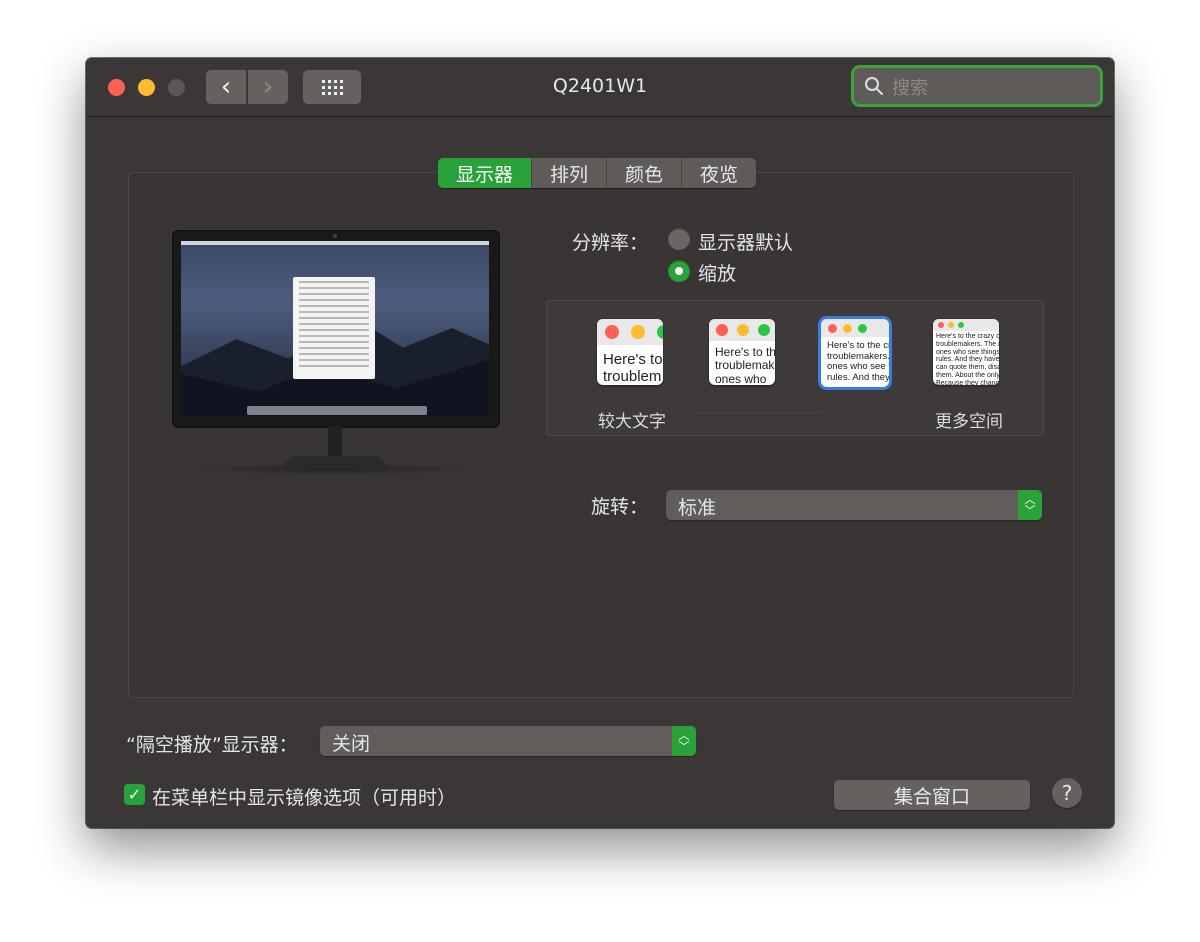  I want to click on tab-bar: 显示器 排列 颜色 夜览, so click(597, 173).